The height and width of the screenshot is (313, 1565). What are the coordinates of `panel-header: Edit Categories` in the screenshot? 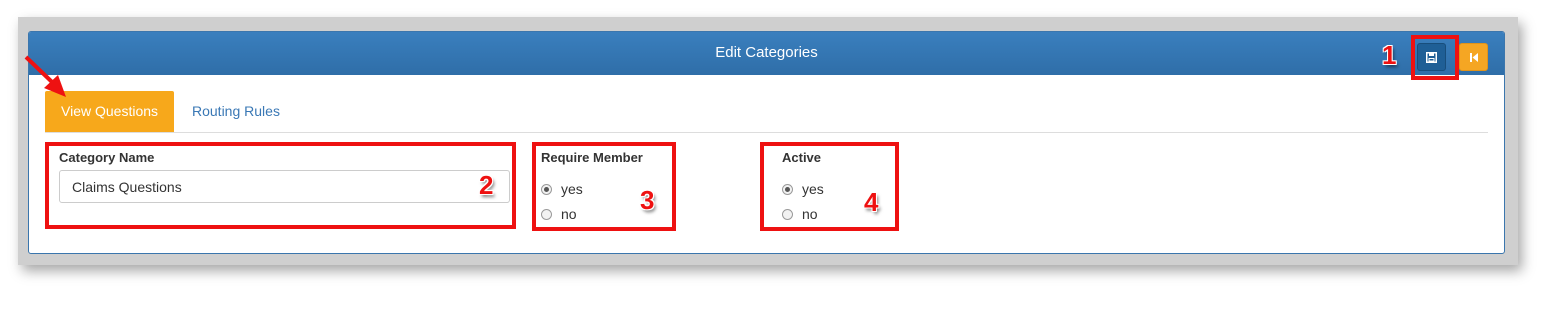 It's located at (766, 53).